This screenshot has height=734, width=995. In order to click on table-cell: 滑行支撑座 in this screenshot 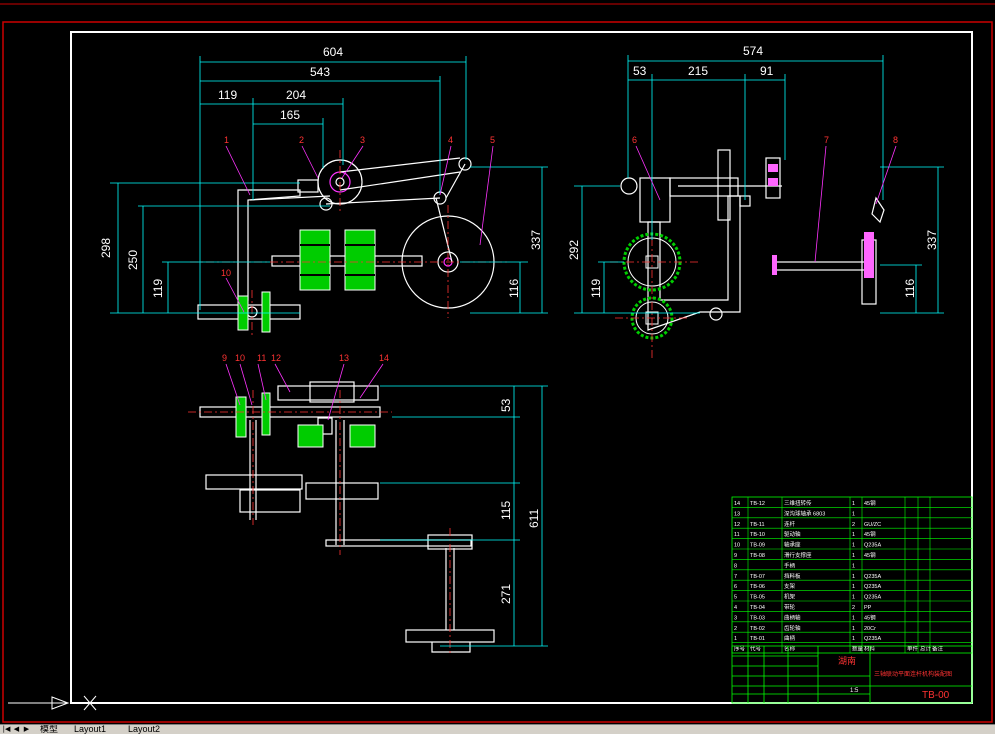, I will do `click(798, 555)`.